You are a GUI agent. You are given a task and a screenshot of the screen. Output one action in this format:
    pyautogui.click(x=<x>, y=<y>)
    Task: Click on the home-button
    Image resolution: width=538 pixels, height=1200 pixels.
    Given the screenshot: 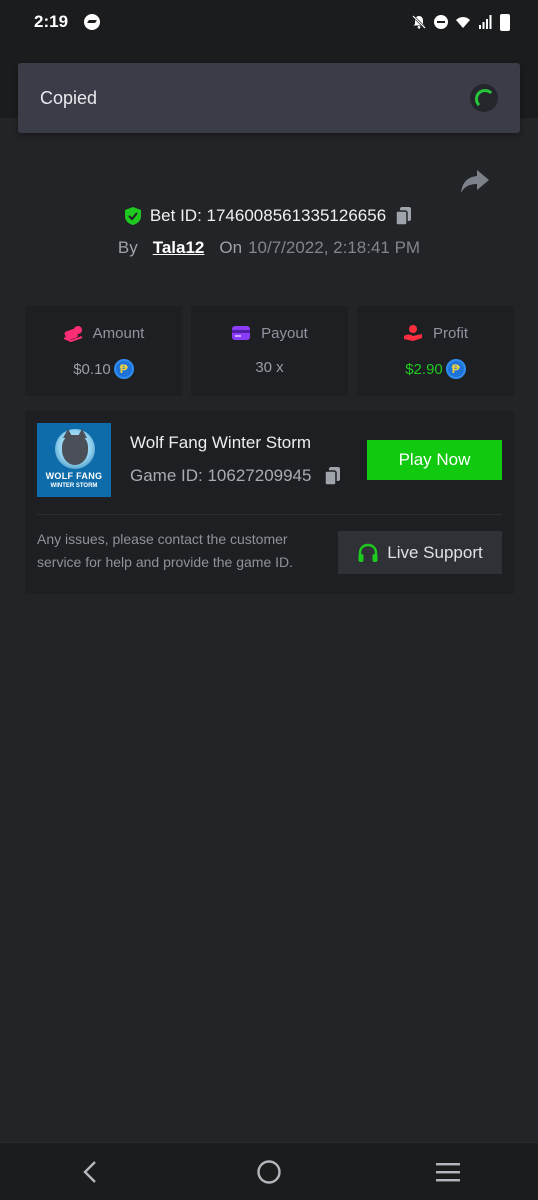 What is the action you would take?
    pyautogui.click(x=269, y=1172)
    